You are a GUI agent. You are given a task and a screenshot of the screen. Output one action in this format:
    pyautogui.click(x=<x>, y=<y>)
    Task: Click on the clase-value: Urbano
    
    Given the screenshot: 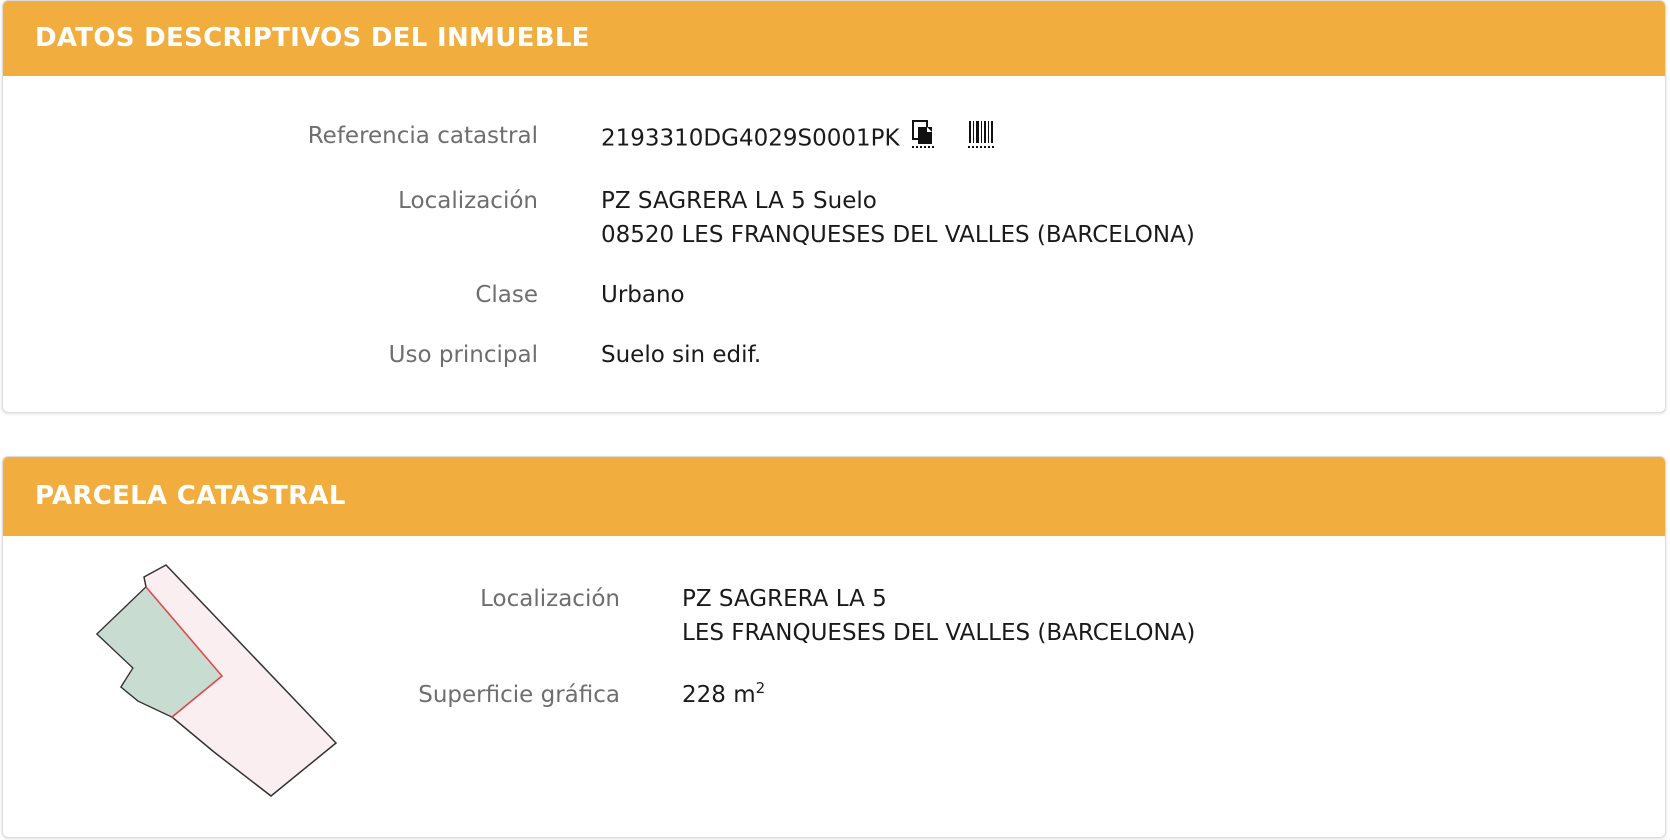 What is the action you would take?
    pyautogui.click(x=643, y=295)
    